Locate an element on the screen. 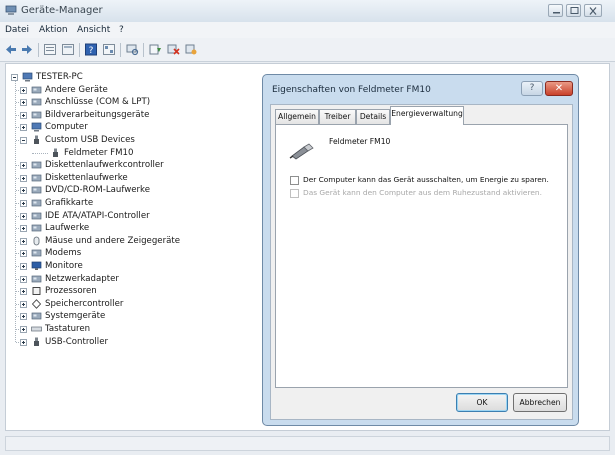  window-title: Geräte-Manager is located at coordinates (62, 10).